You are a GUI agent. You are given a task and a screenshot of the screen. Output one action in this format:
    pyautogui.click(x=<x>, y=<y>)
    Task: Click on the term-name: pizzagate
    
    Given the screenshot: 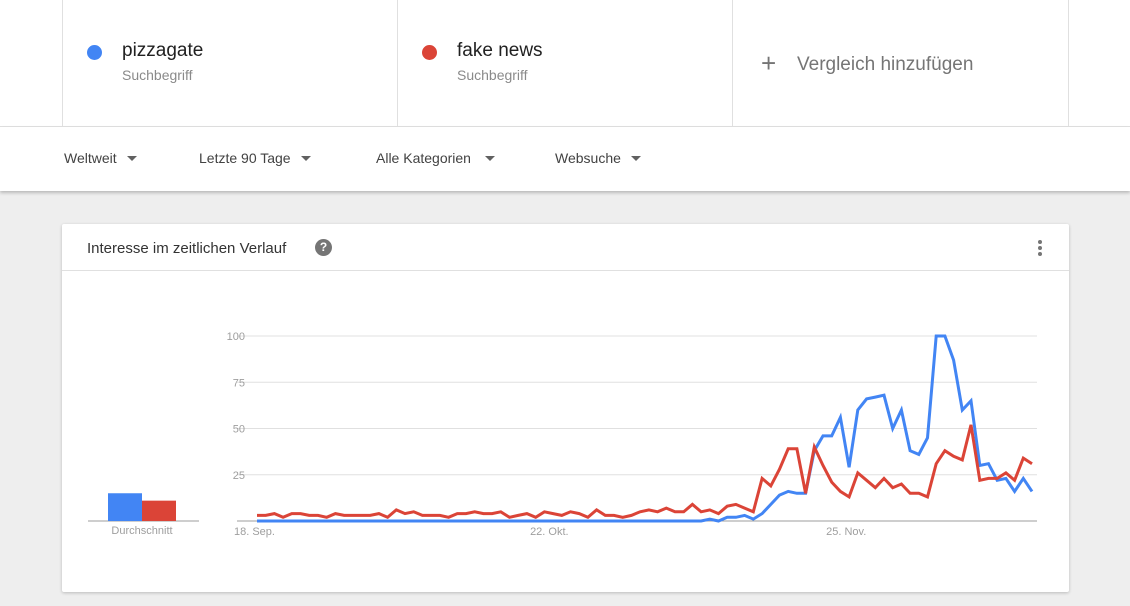 What is the action you would take?
    pyautogui.click(x=163, y=50)
    